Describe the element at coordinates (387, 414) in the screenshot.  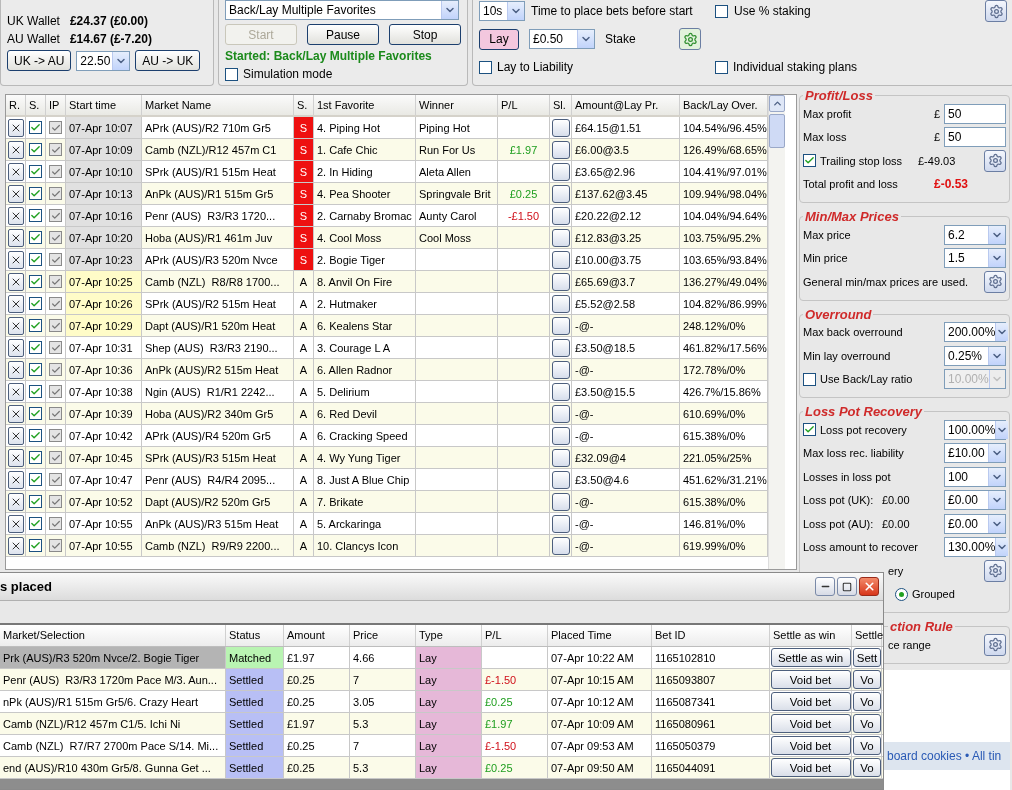
I see `table-row: 07-Apr 10:39 Hoba (AUS)/R2 340m Gr5 A 6. Red Devil -@- 610.69%/0%` at that location.